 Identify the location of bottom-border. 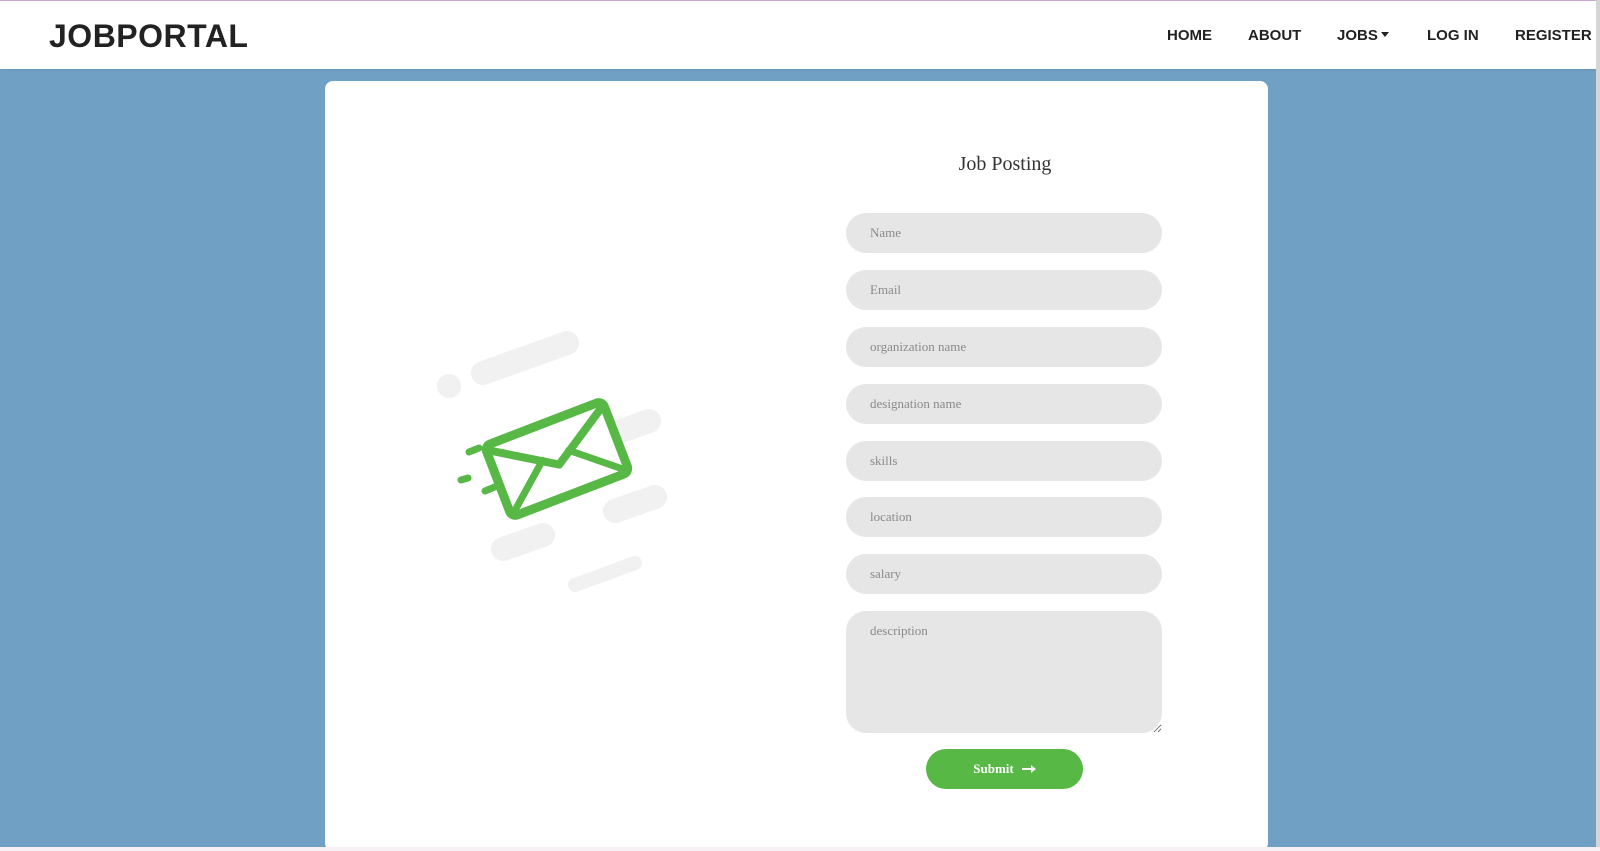
(800, 849).